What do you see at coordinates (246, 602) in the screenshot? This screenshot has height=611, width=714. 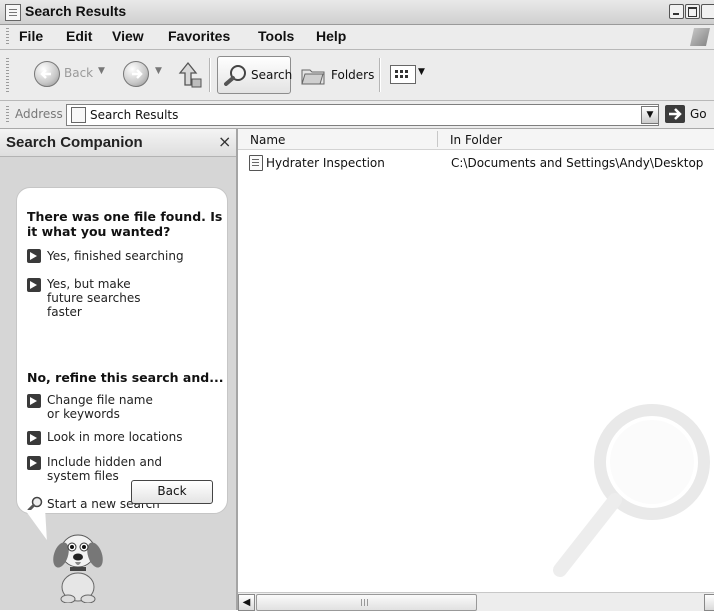 I see `scroll-left-icon: ◀` at bounding box center [246, 602].